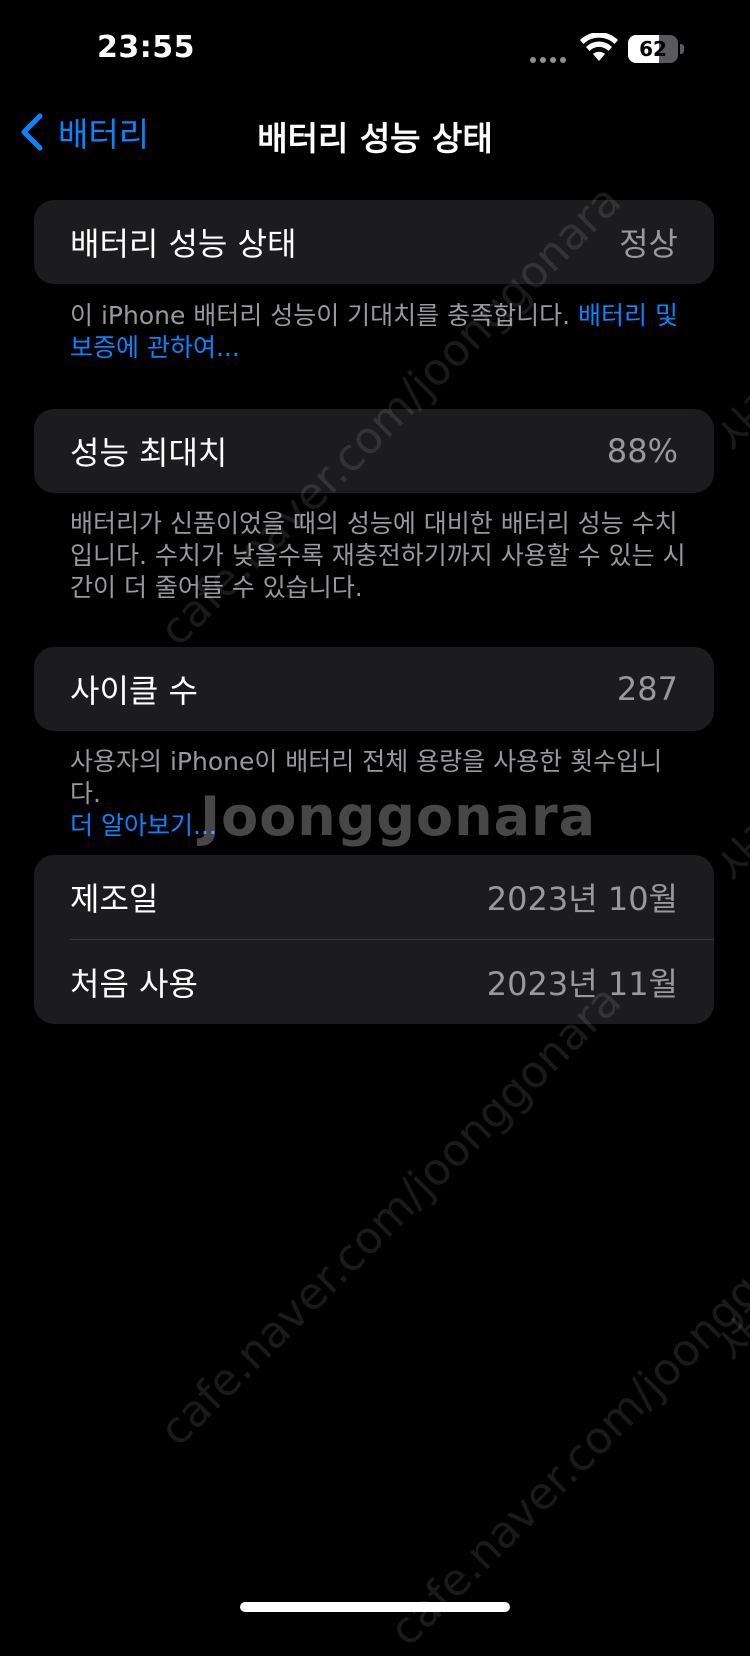 This screenshot has width=750, height=1656. What do you see at coordinates (648, 244) in the screenshot?
I see `battery-health-value: 정상` at bounding box center [648, 244].